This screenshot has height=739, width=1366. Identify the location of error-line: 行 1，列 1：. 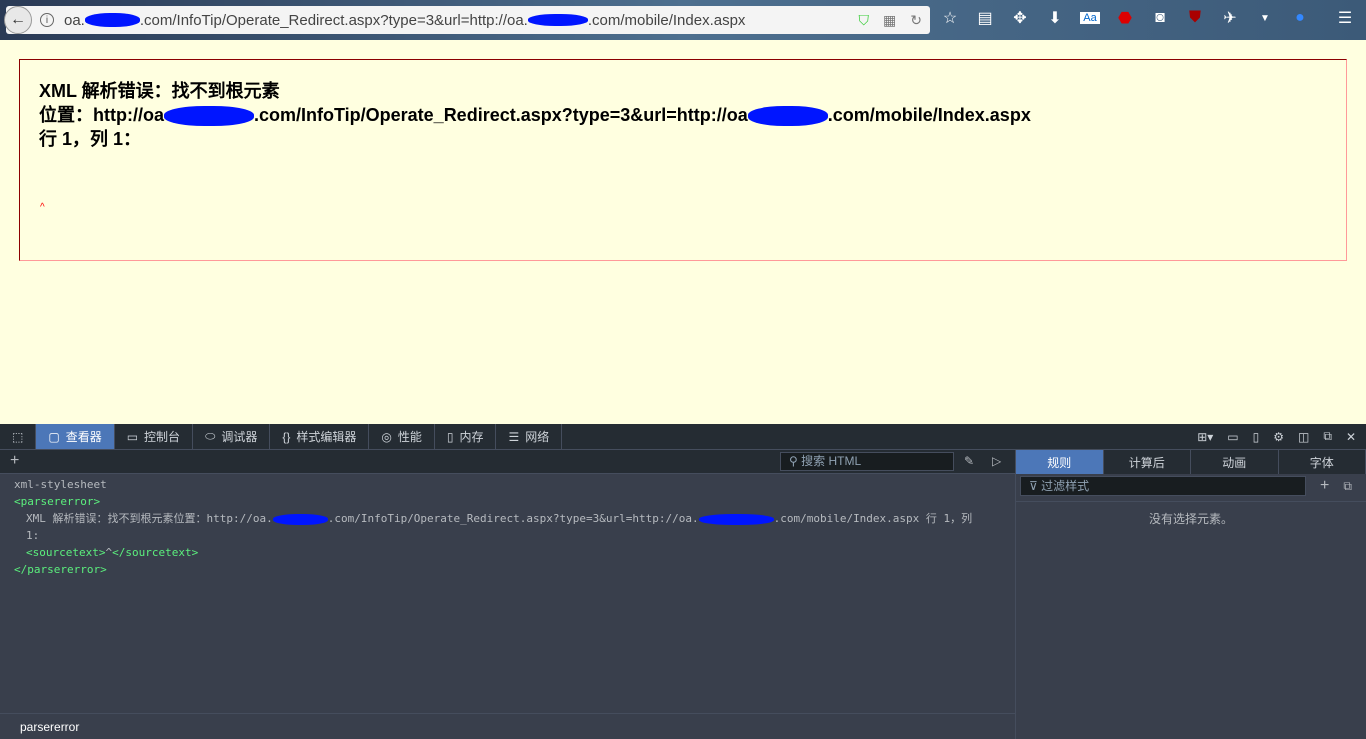
(90, 139).